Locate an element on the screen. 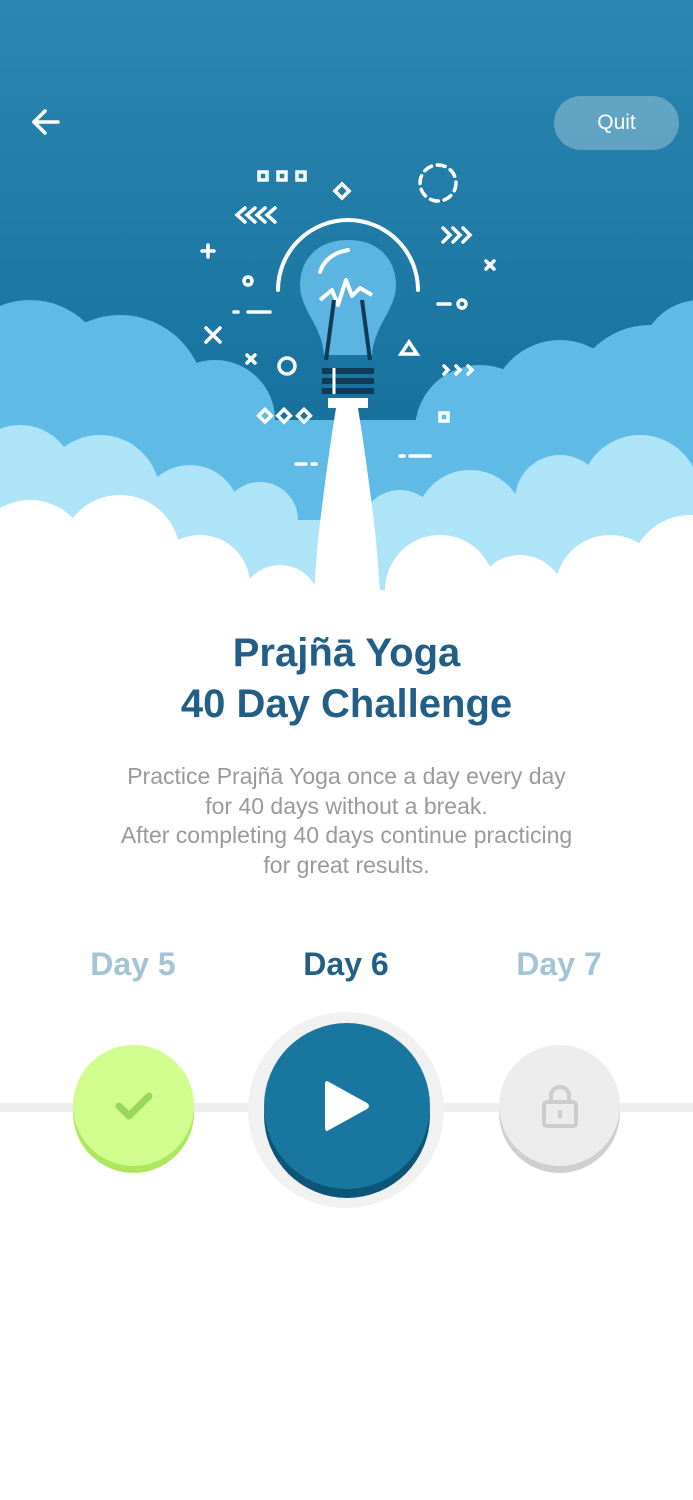  day-label-next: Day 7 is located at coordinates (559, 964).